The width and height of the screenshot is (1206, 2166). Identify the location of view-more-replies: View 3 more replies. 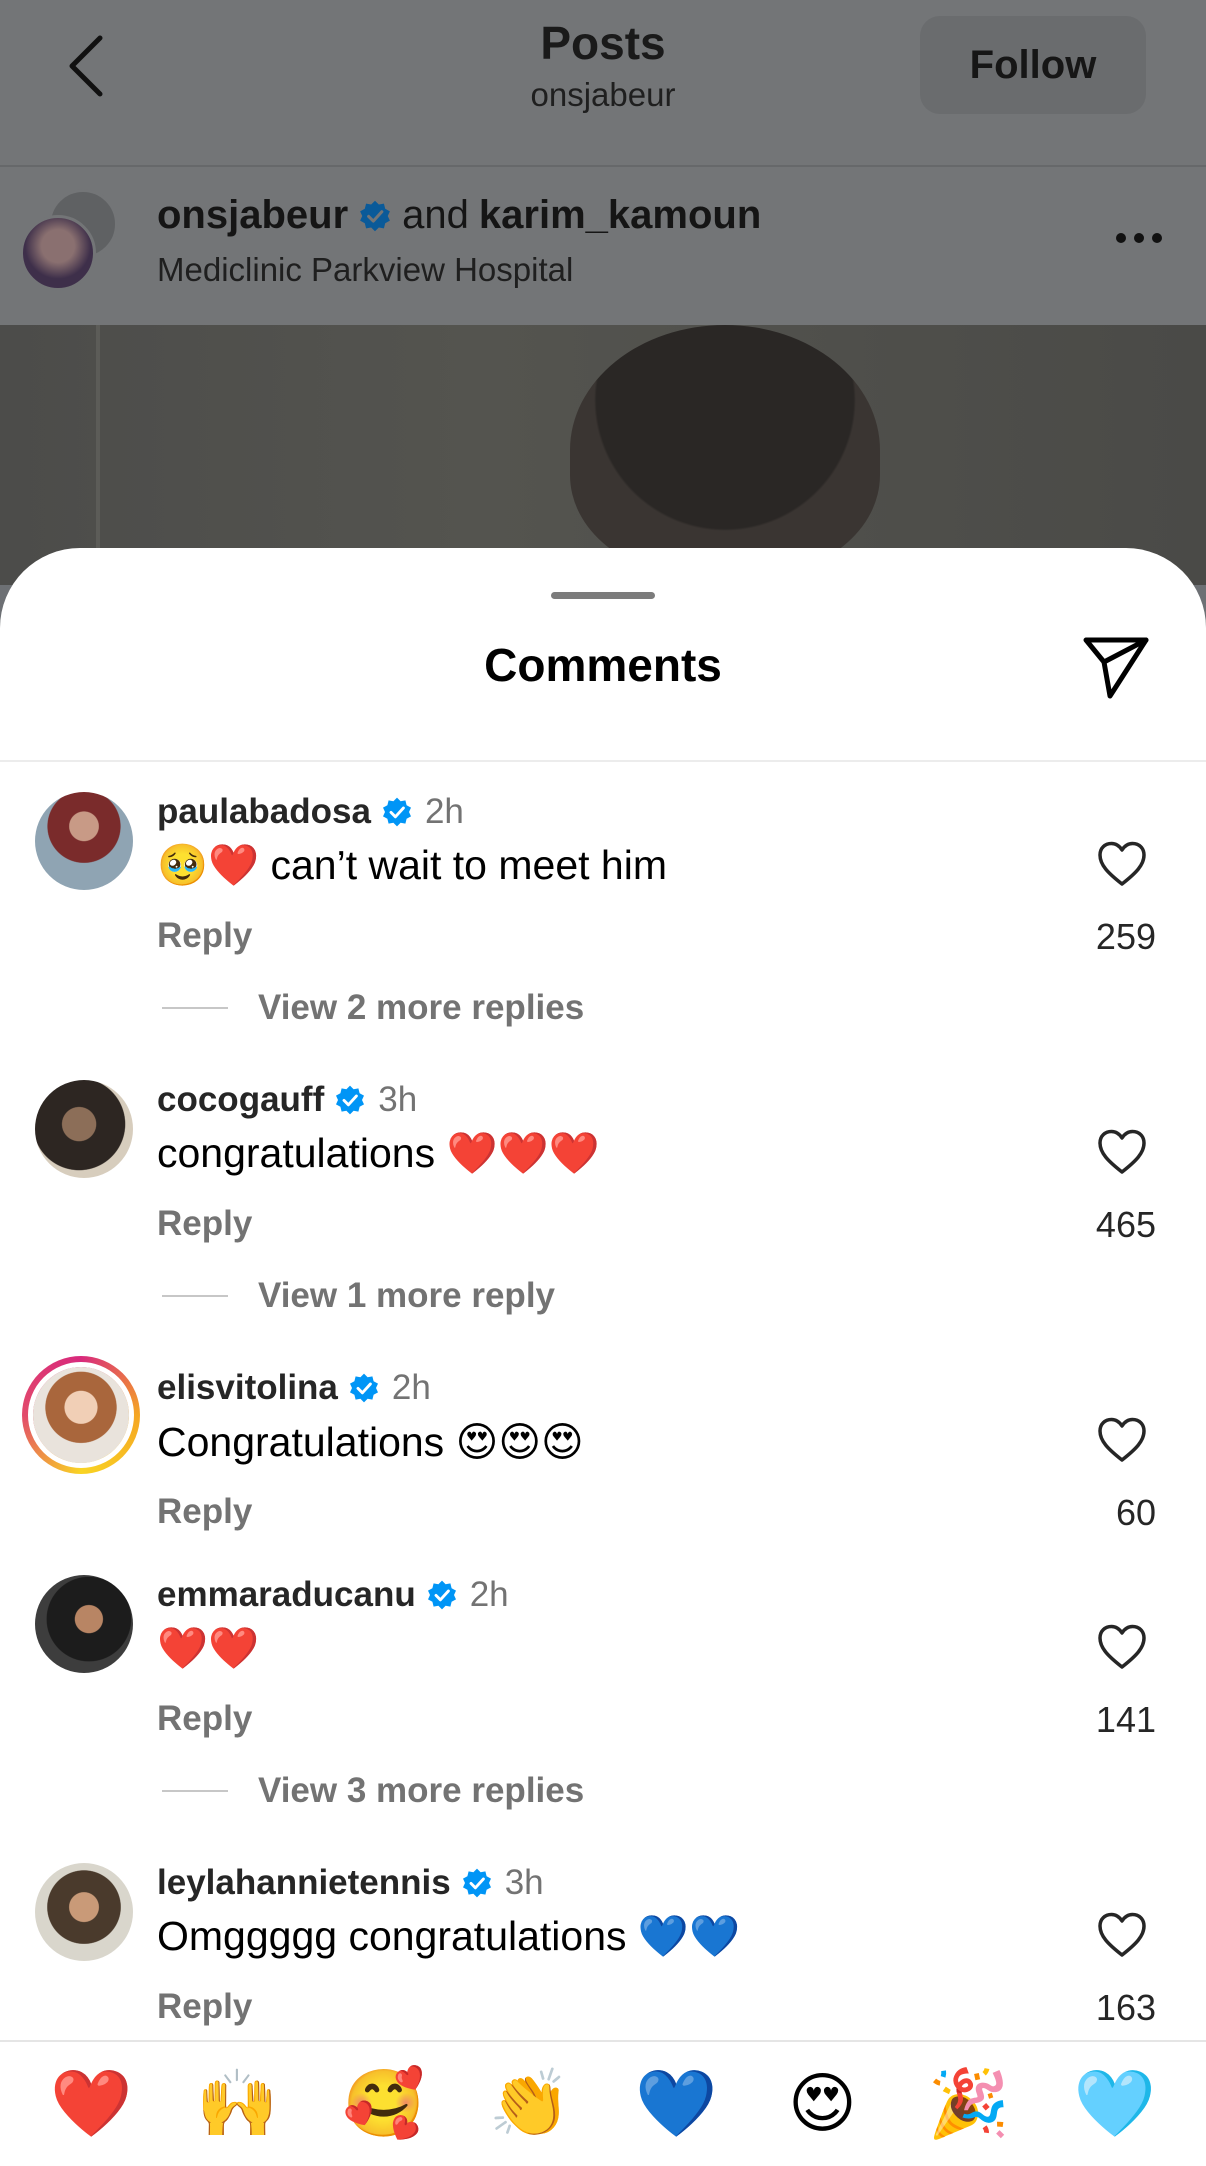
(373, 1791).